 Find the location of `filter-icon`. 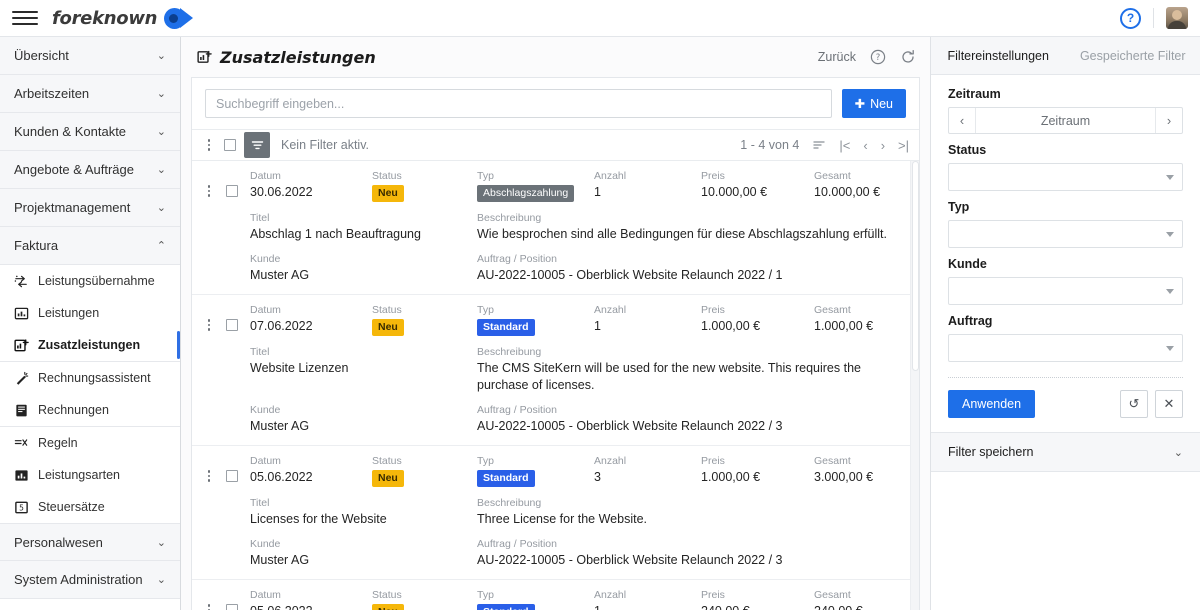

filter-icon is located at coordinates (257, 145).